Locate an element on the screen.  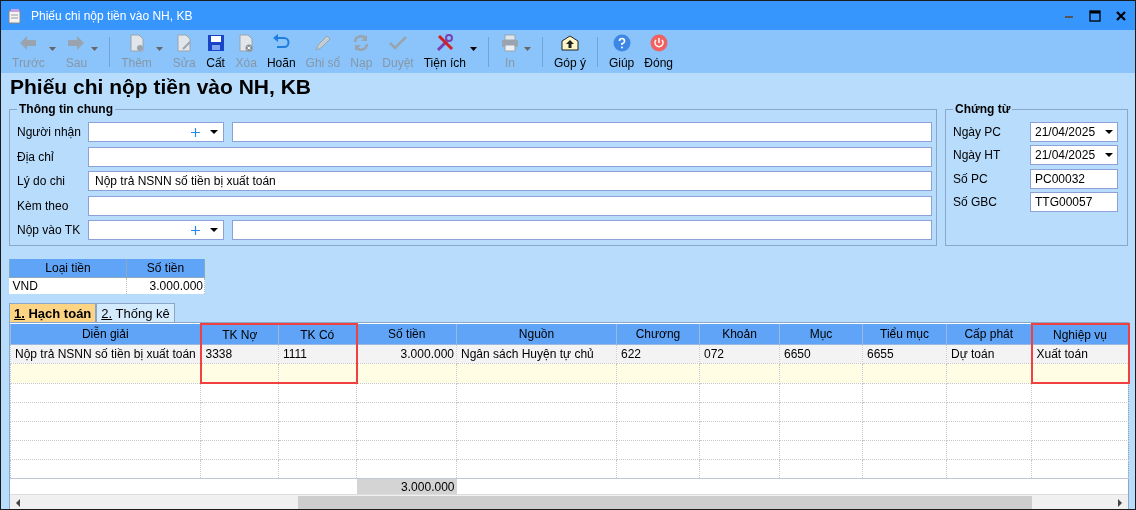
upload-icon is located at coordinates (569, 43).